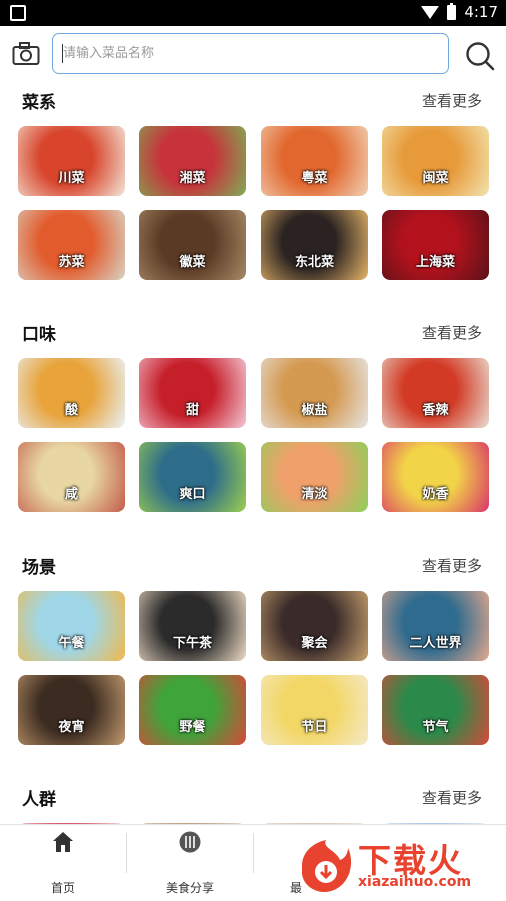  Describe the element at coordinates (314, 710) in the screenshot. I see `category-tile: 节日` at that location.